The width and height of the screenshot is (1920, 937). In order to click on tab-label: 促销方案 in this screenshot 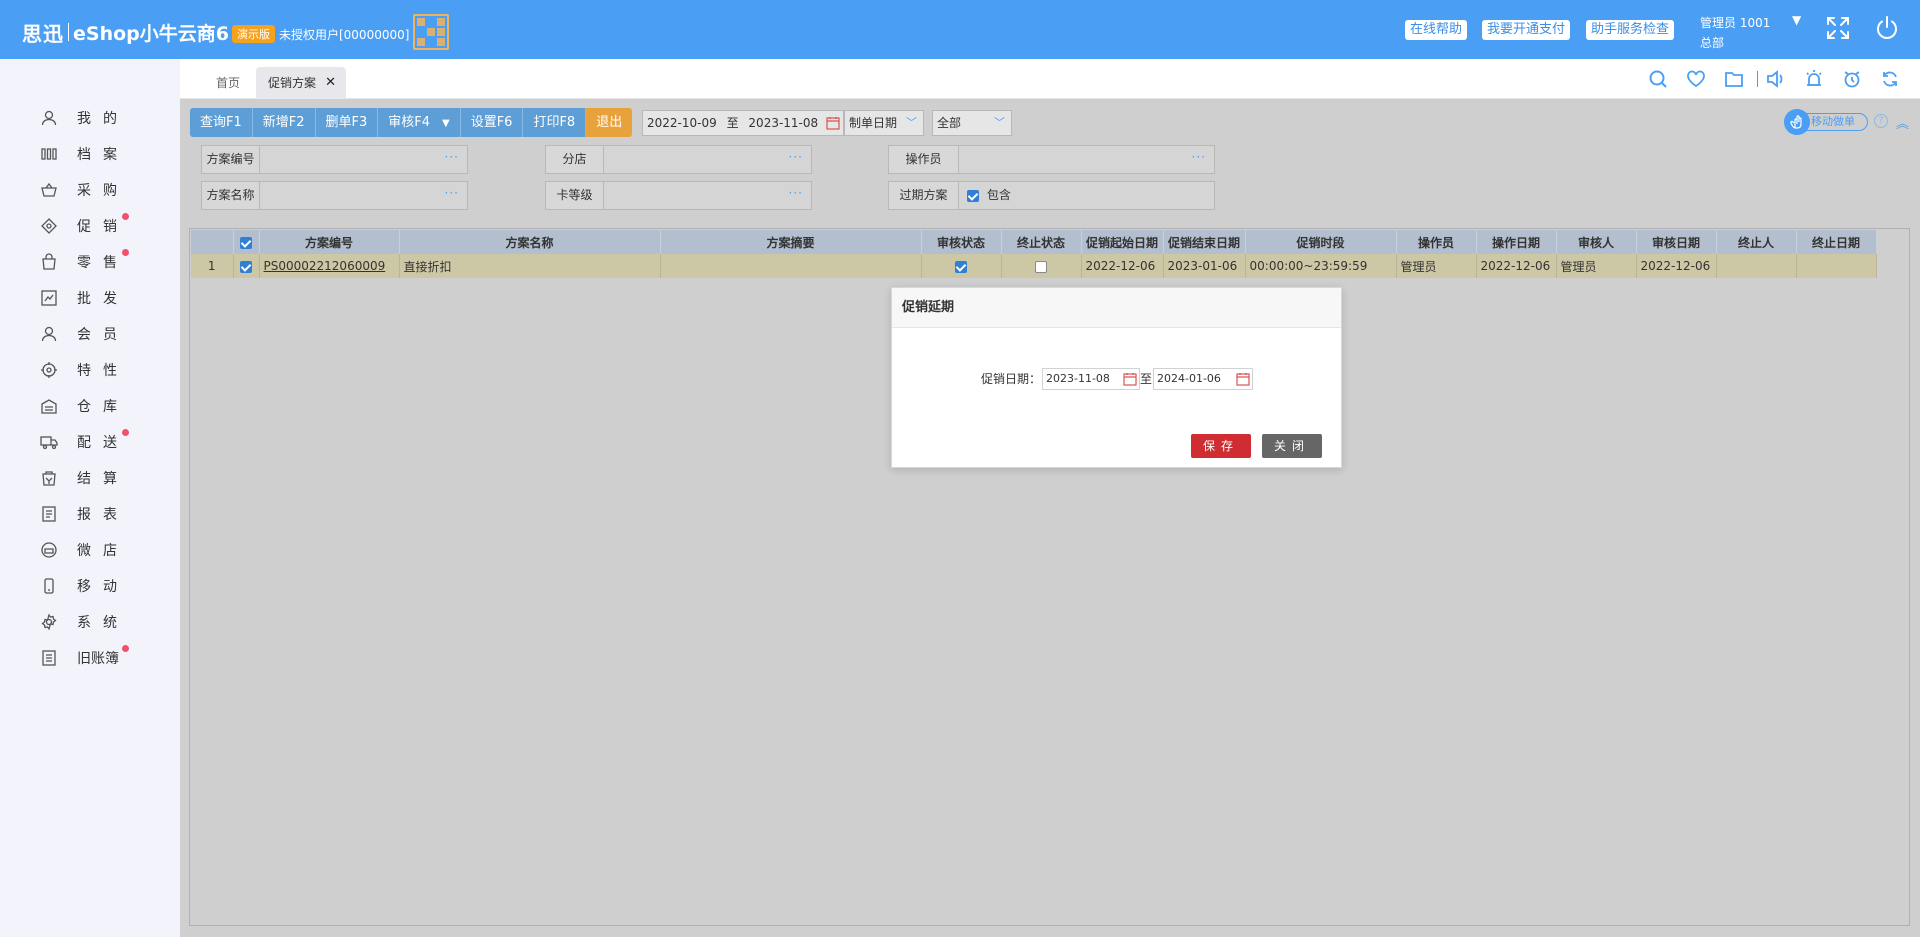, I will do `click(292, 83)`.